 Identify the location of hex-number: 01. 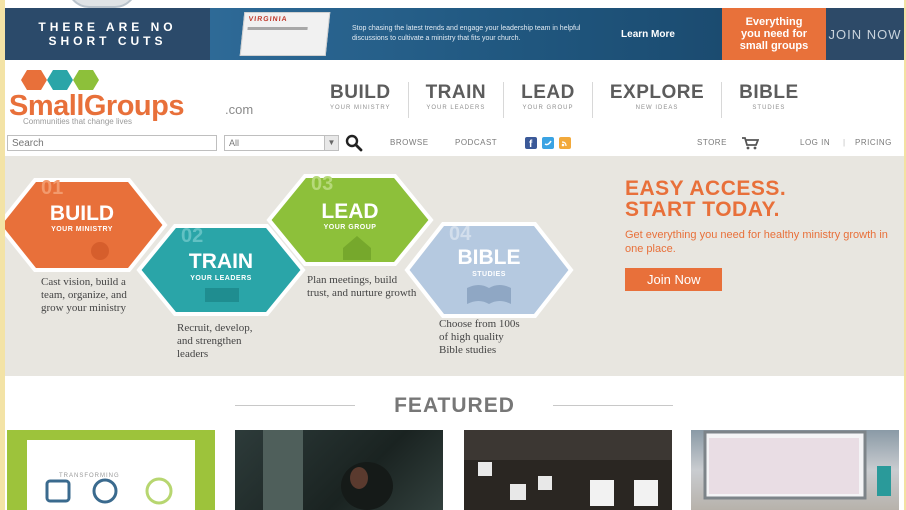
(52, 188).